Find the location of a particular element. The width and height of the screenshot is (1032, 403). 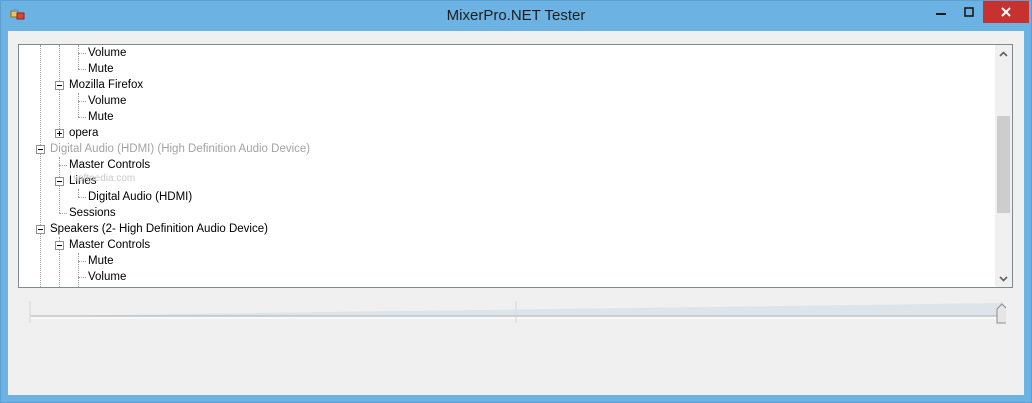

minimize-button is located at coordinates (941, 12).